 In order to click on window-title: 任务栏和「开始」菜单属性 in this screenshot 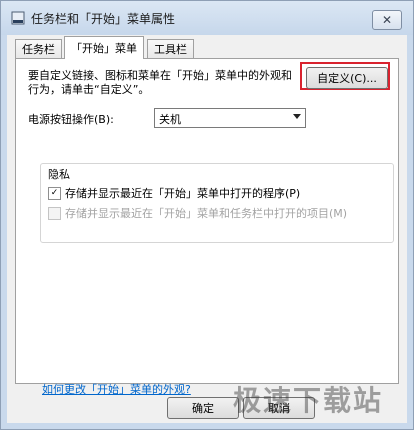, I will do `click(103, 19)`.